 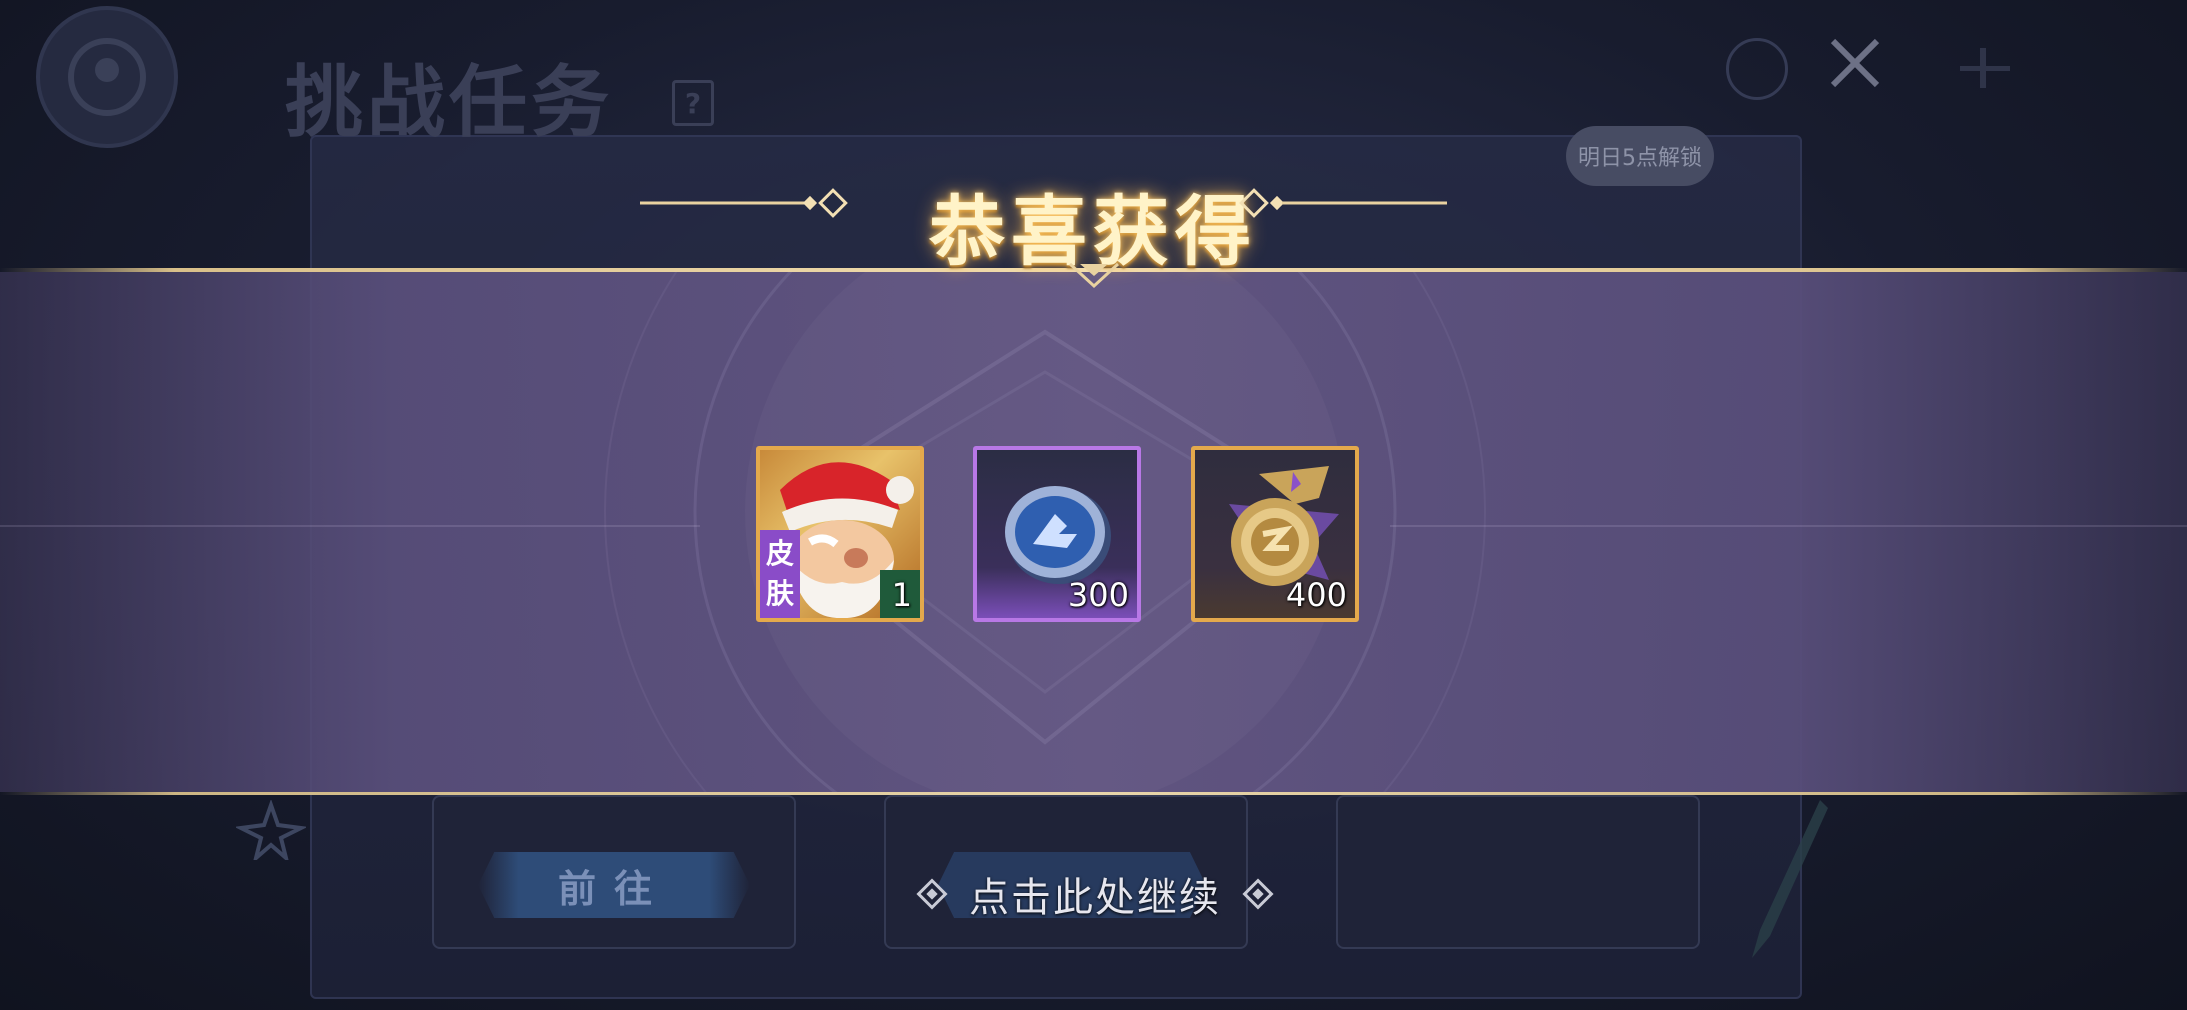 I want to click on goto-button: 前往, so click(x=614, y=885).